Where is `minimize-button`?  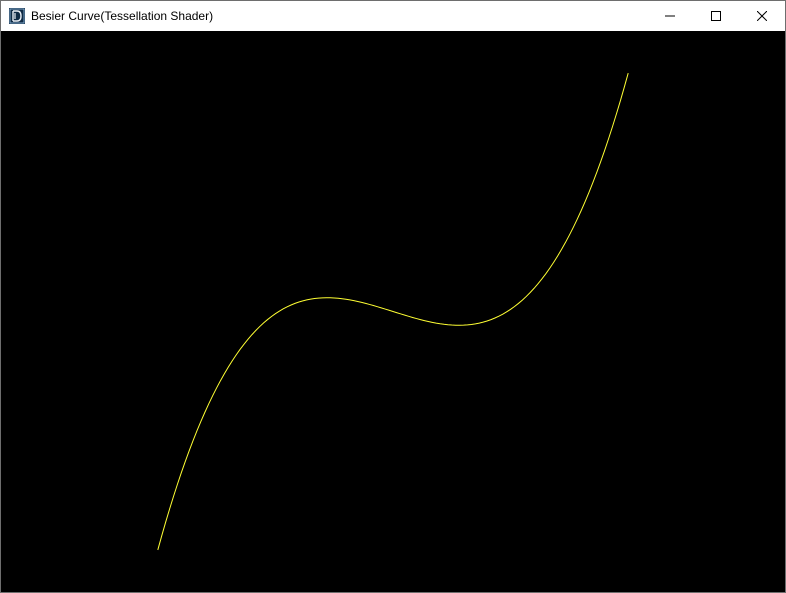
minimize-button is located at coordinates (670, 16).